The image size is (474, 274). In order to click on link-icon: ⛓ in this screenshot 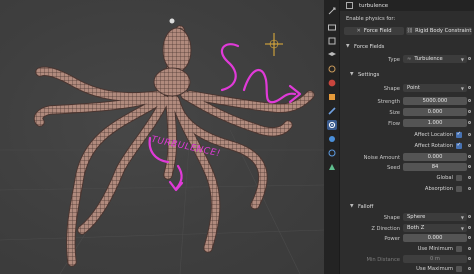, I will do `click(410, 31)`.